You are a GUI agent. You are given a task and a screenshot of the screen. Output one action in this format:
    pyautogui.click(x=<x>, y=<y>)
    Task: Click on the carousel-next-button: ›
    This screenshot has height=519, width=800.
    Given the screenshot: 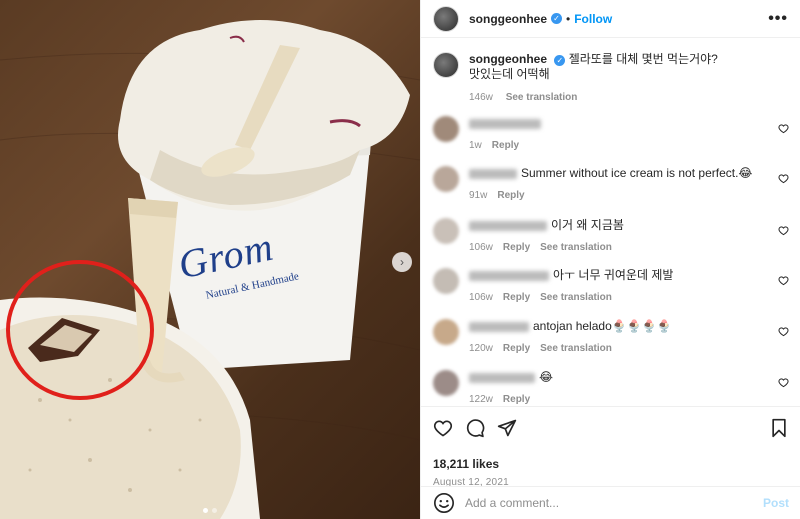 What is the action you would take?
    pyautogui.click(x=402, y=262)
    